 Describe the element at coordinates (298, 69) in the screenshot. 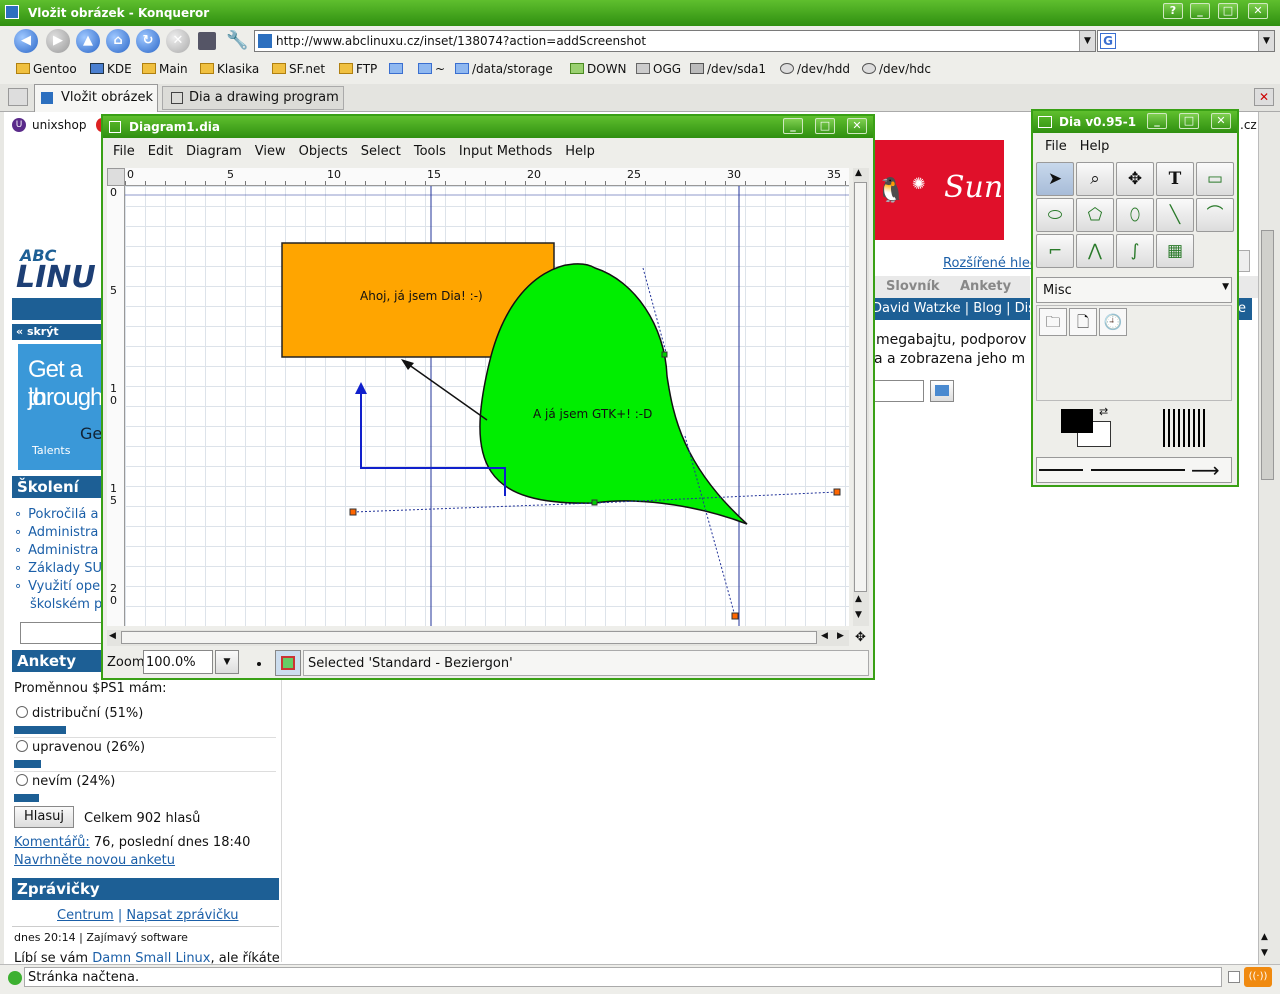

I see `bookmark-sfnet: SF.net` at that location.